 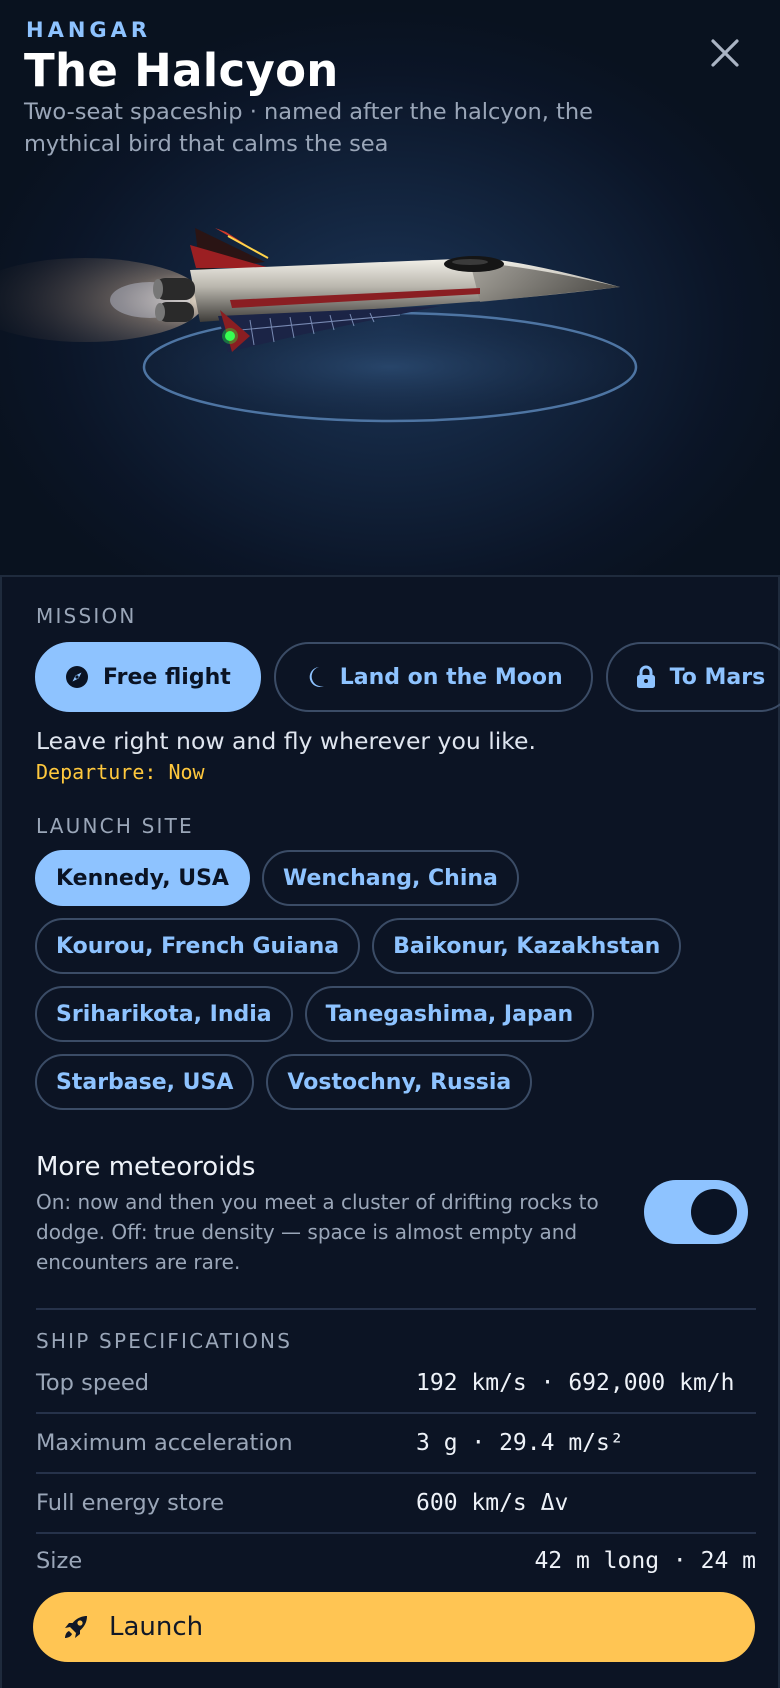 I want to click on toggle-knob, so click(x=714, y=1212).